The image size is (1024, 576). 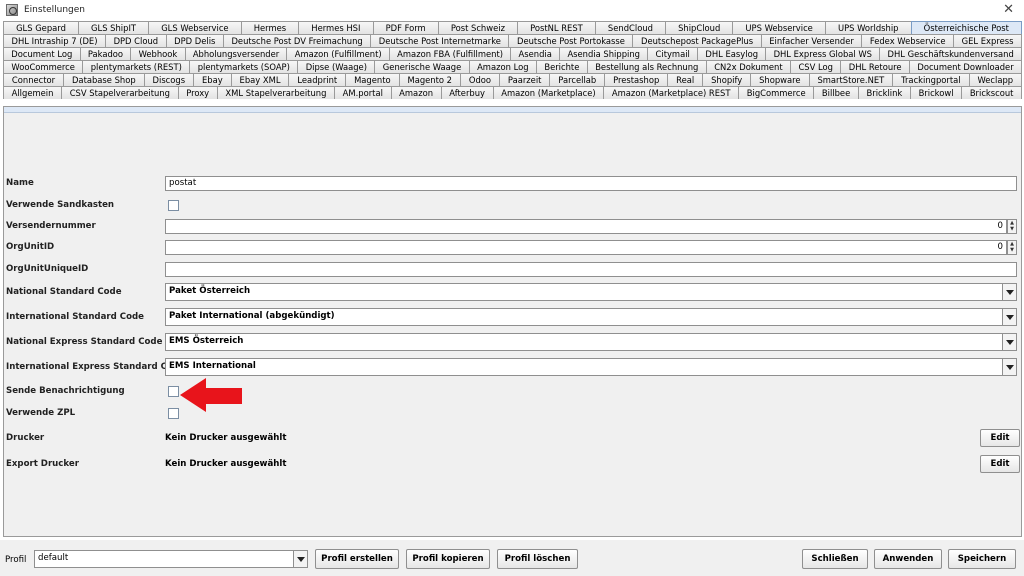 What do you see at coordinates (1008, 9) in the screenshot?
I see `close-icon: ✕` at bounding box center [1008, 9].